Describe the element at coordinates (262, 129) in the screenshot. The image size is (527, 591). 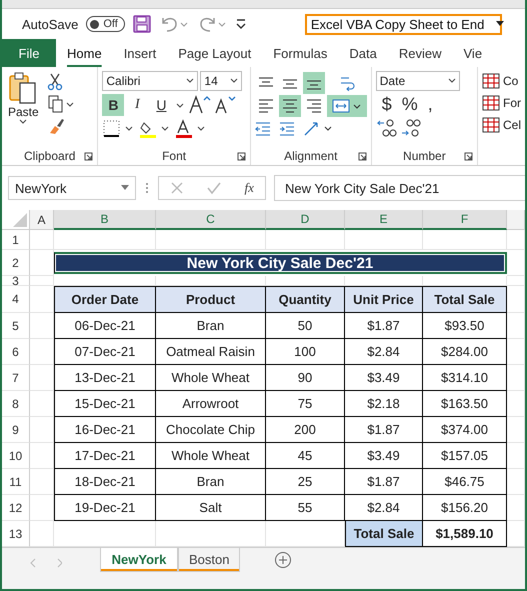
I see `decrease-indent-icon` at that location.